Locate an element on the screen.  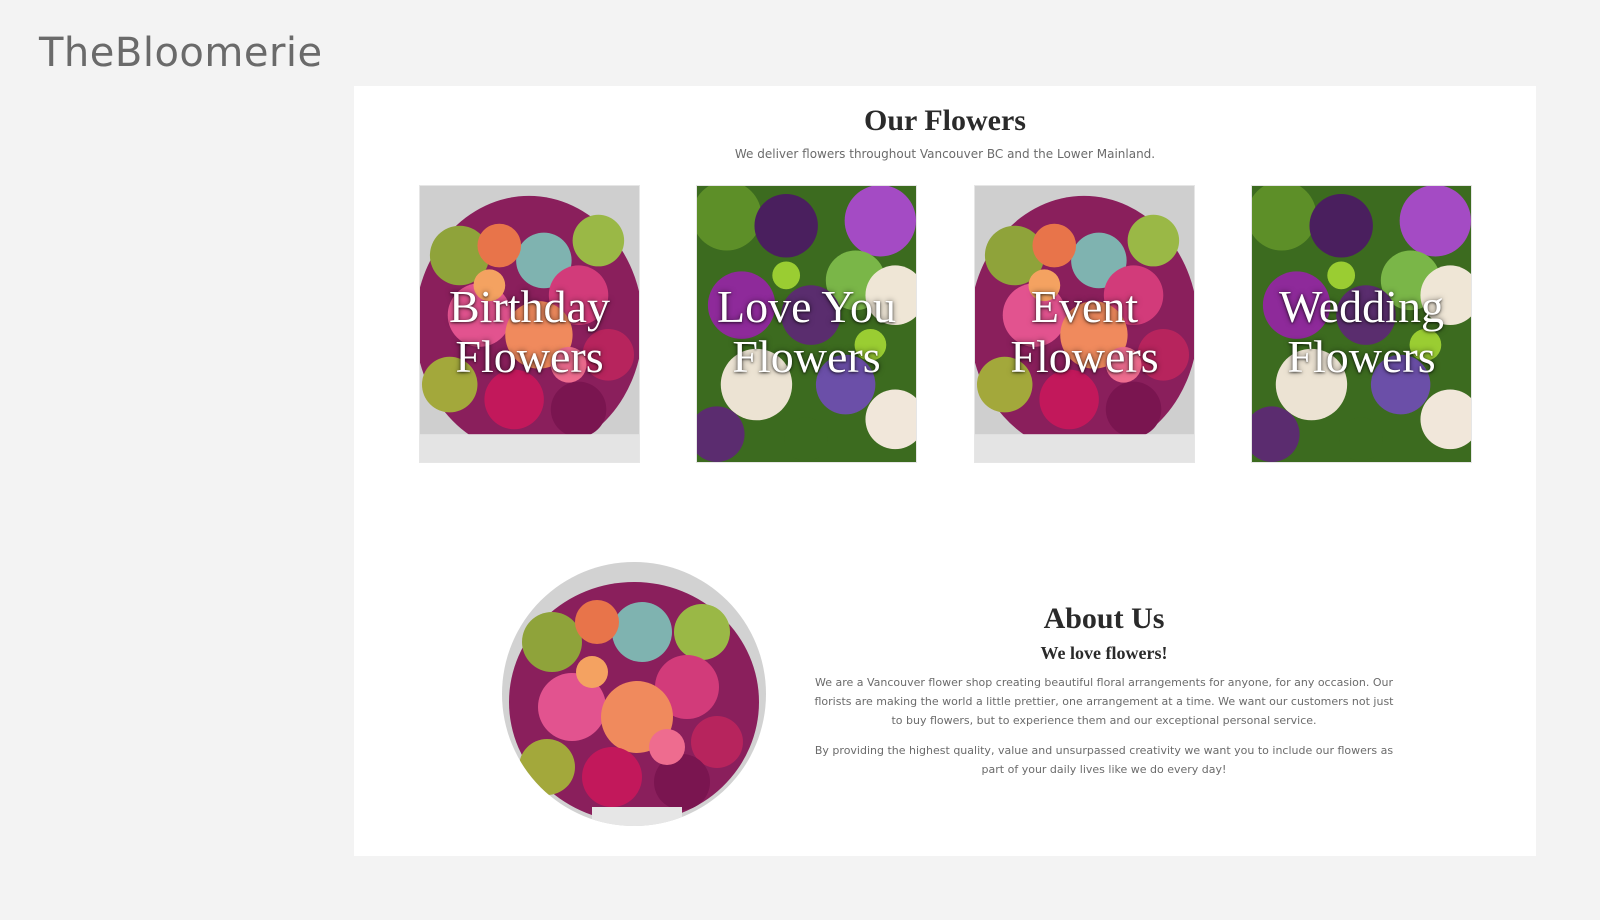
our-flowers-heading: Our Flowers is located at coordinates (945, 120).